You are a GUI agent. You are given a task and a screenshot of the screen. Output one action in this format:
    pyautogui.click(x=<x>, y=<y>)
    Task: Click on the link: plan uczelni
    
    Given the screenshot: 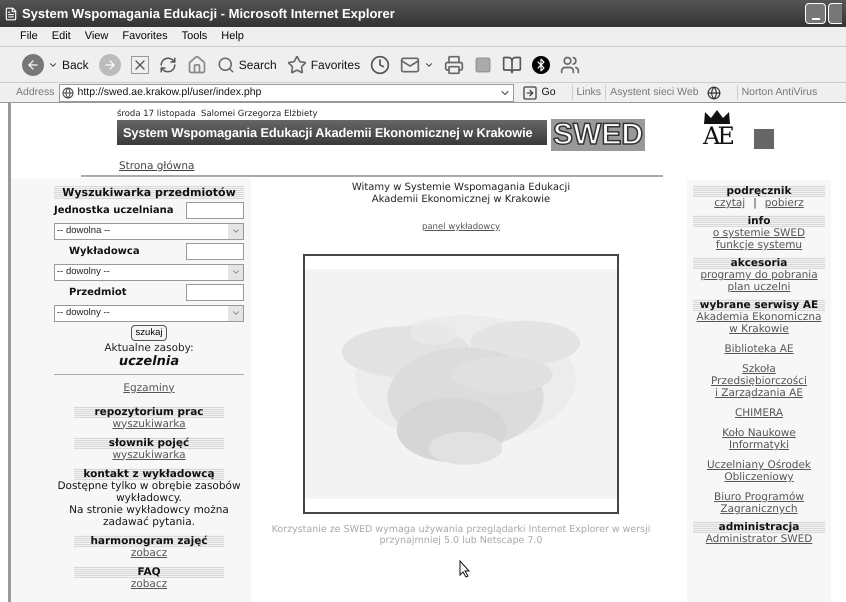 What is the action you would take?
    pyautogui.click(x=759, y=287)
    